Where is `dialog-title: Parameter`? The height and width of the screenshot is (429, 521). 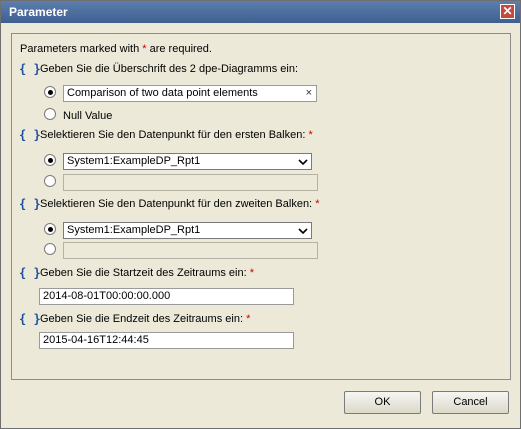
dialog-title: Parameter is located at coordinates (38, 12).